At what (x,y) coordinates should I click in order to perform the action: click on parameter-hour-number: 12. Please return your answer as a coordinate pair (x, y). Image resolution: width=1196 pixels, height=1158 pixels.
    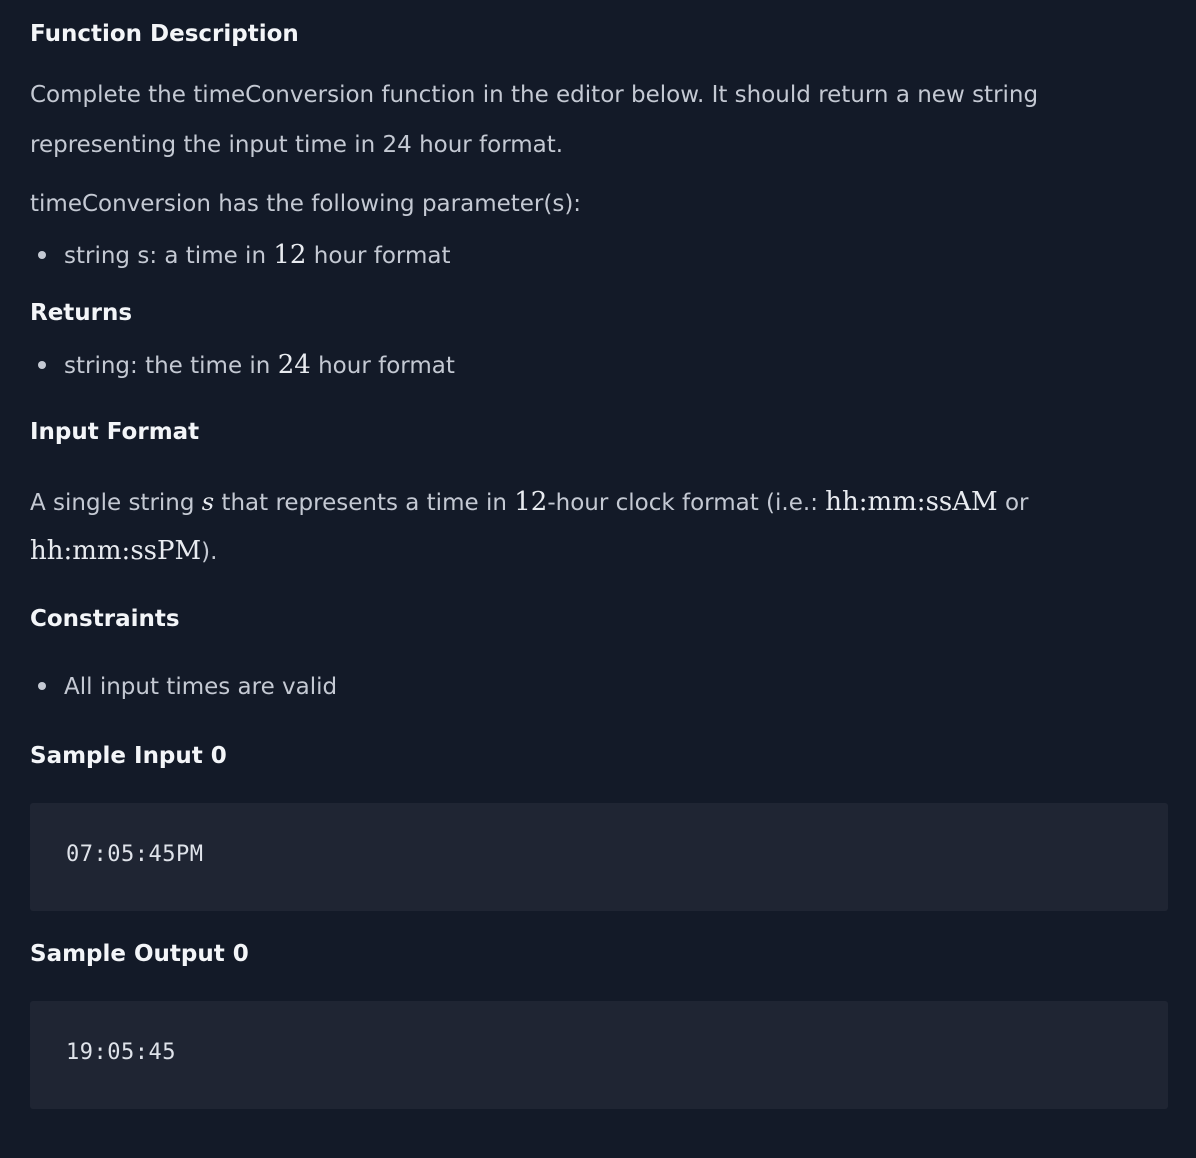
    Looking at the image, I should click on (290, 255).